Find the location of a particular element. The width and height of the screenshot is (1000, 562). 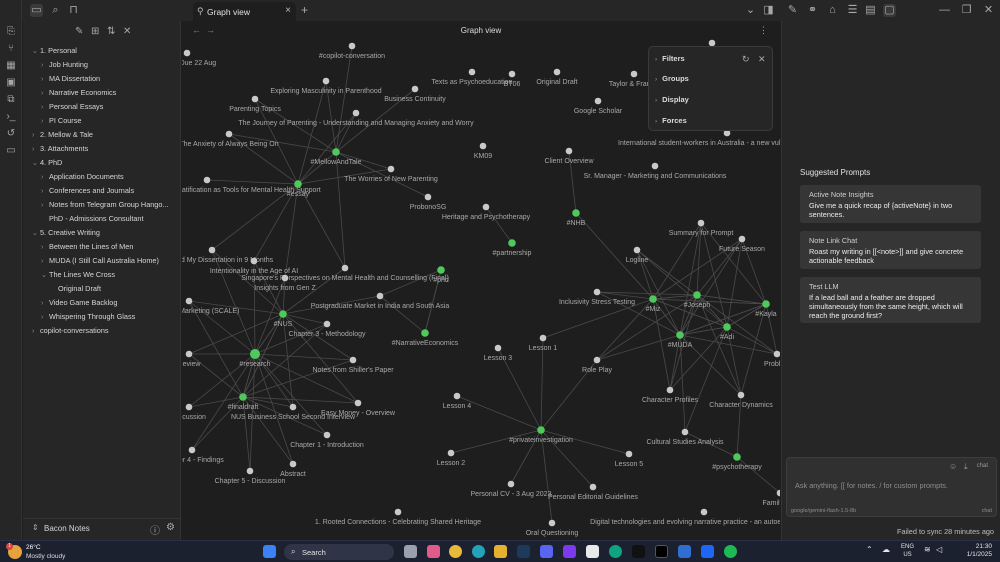

folder-item: › PI Course is located at coordinates (116, 121).